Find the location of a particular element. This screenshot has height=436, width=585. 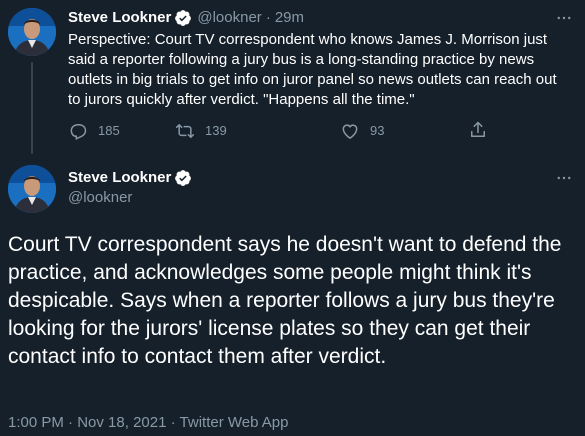

tweet-time: 1:00 PM is located at coordinates (36, 422).